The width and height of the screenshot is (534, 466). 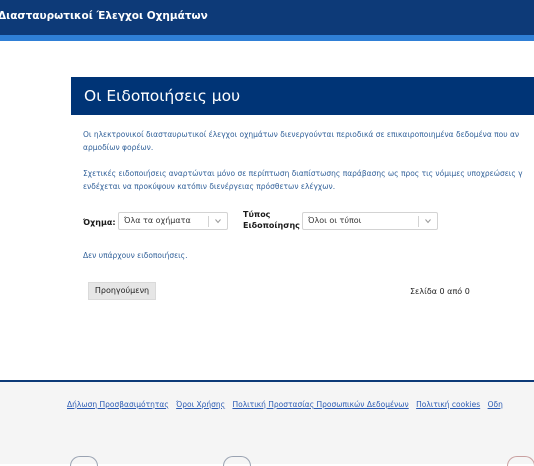 I want to click on notification-type-select: Όλοι οι τύποι, so click(x=370, y=221).